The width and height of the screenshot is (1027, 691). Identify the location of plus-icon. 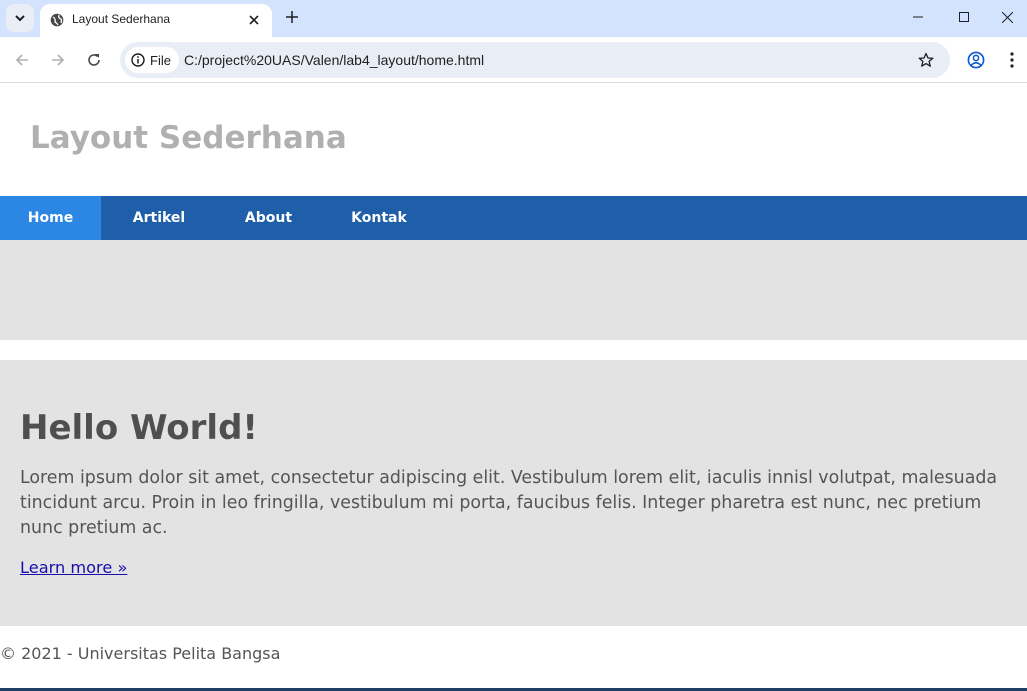
(292, 17).